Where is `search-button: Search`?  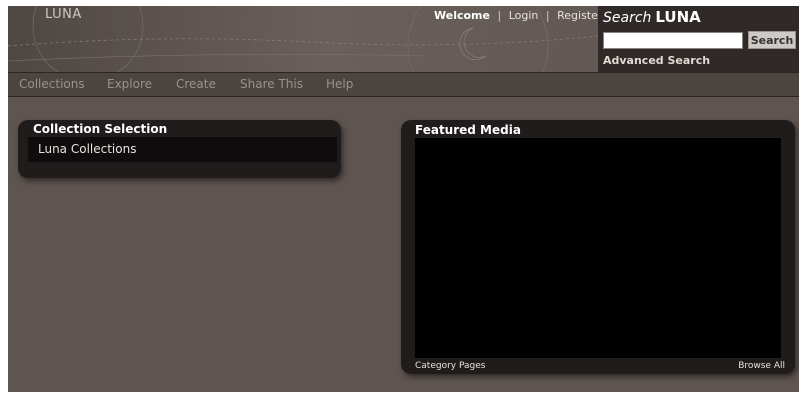
search-button: Search is located at coordinates (772, 40).